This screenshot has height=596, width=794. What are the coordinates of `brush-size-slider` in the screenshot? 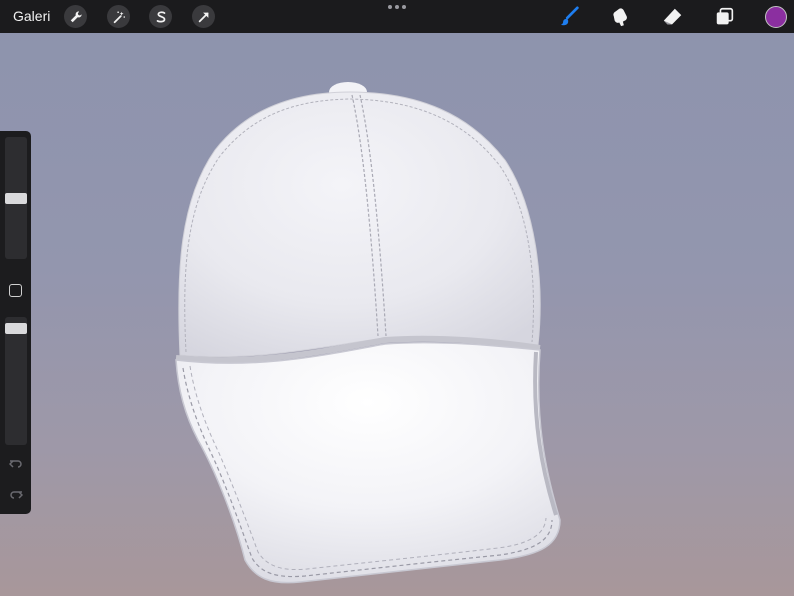 It's located at (16, 198).